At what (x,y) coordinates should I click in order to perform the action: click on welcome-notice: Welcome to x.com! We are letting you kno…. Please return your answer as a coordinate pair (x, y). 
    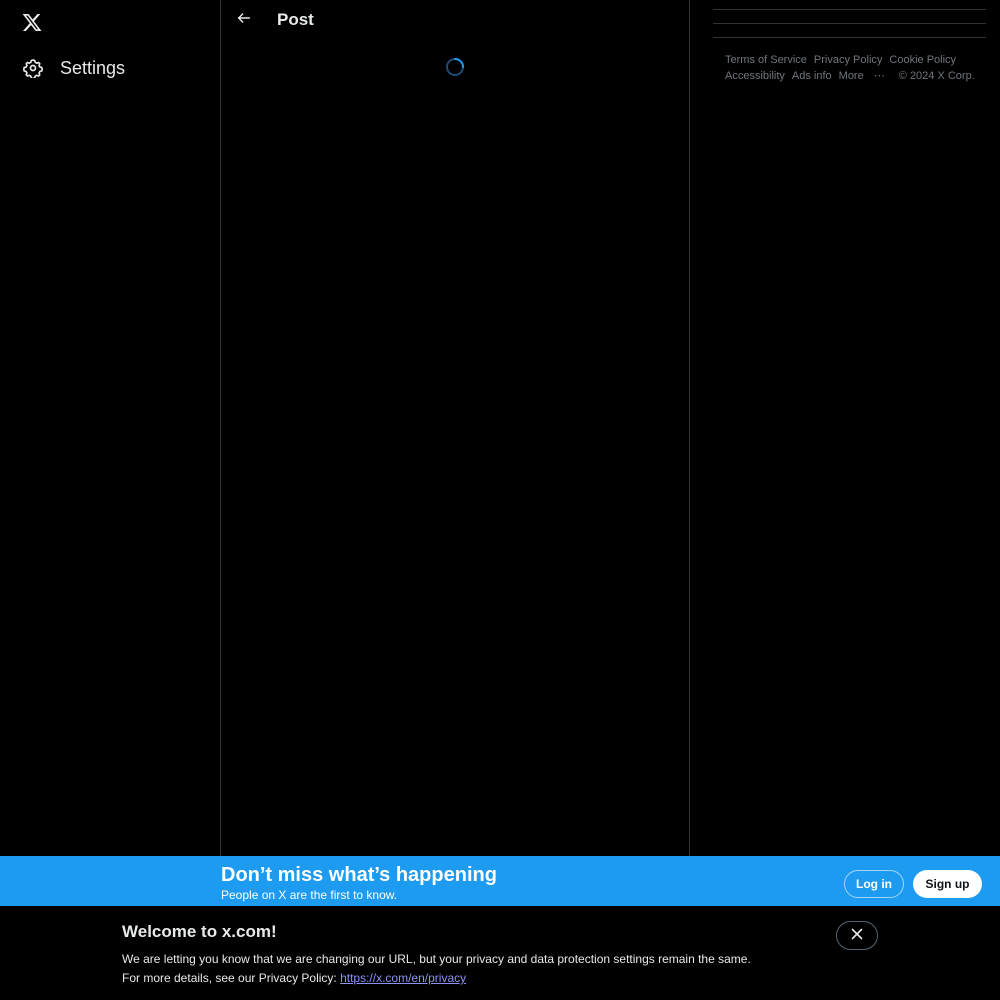
    Looking at the image, I should click on (500, 953).